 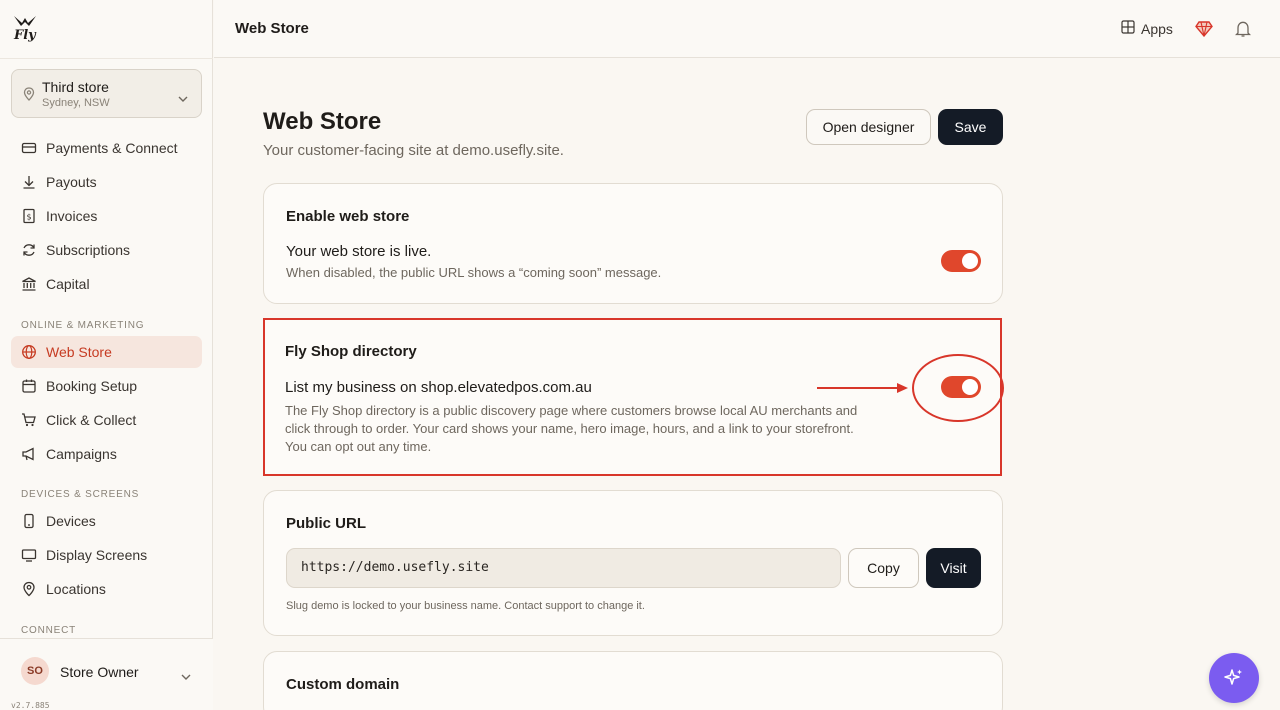 What do you see at coordinates (81, 454) in the screenshot?
I see `sidebar-item-label: Campaigns` at bounding box center [81, 454].